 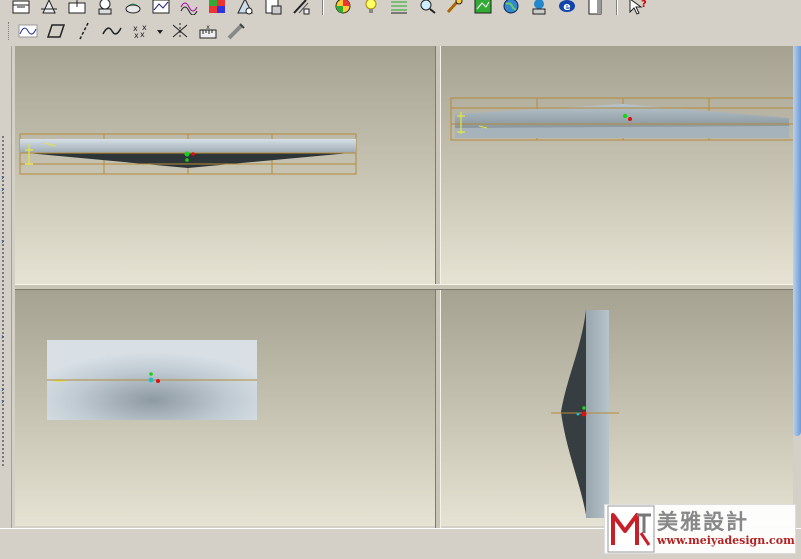 I want to click on appearance-icon, so click(x=343, y=8).